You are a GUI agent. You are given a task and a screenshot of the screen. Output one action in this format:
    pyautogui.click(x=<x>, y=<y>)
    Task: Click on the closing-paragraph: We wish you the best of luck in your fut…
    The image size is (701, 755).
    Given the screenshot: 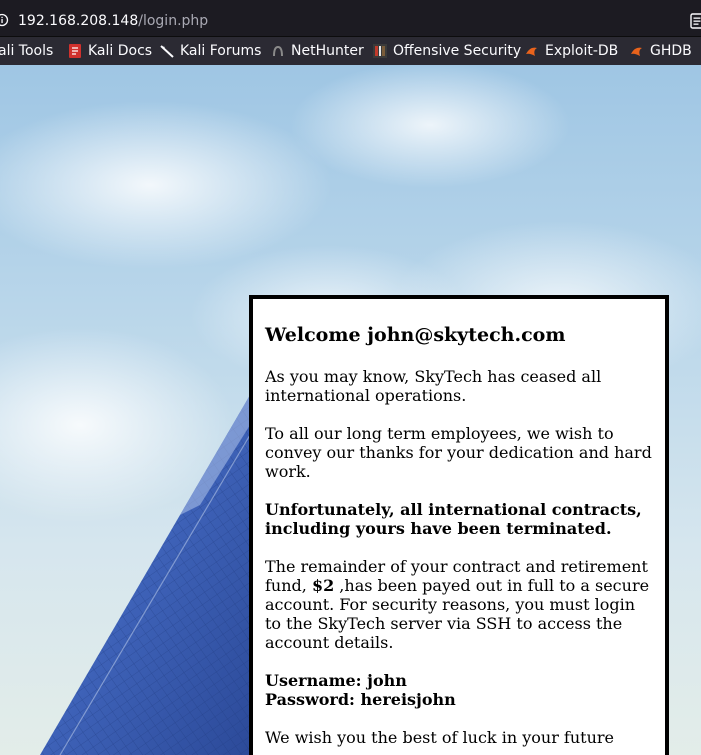 What is the action you would take?
    pyautogui.click(x=439, y=737)
    